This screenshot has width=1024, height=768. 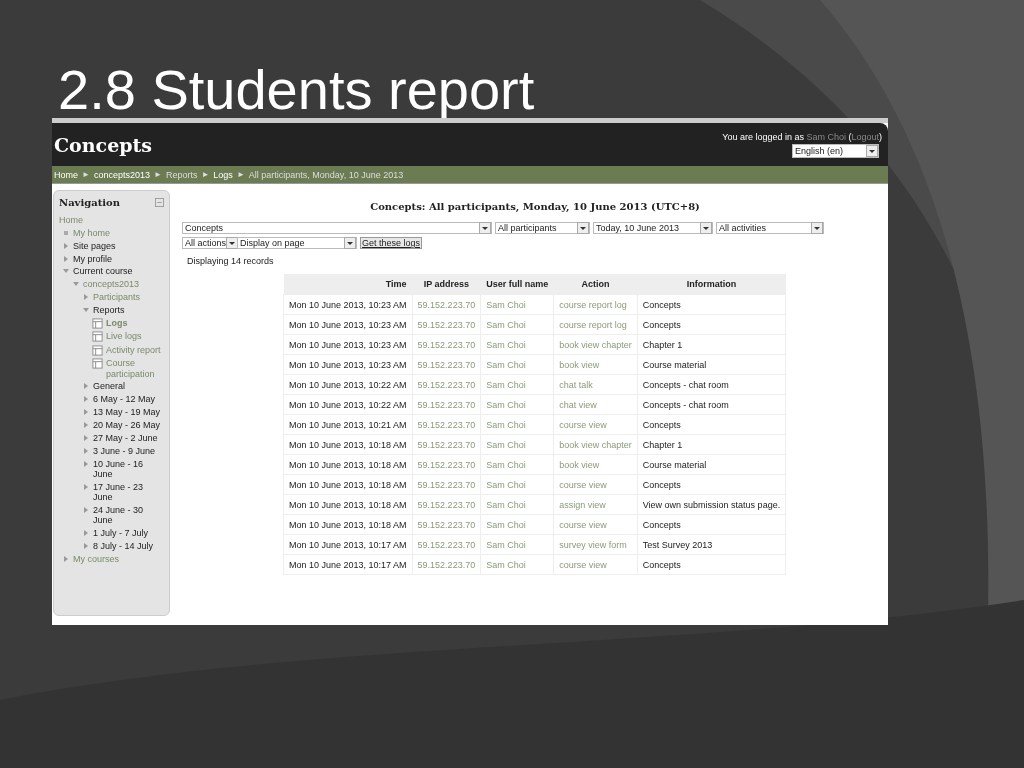 I want to click on navigation-item: Site pages, so click(x=94, y=246).